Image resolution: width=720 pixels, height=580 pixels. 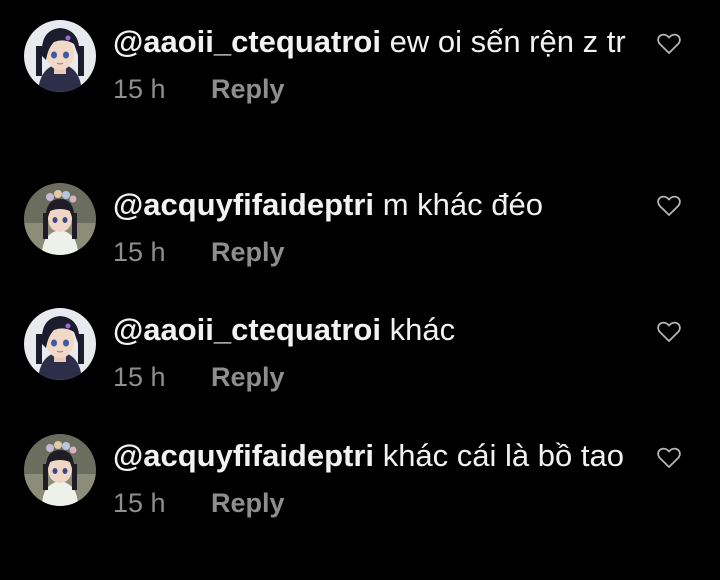 I want to click on comment-text-line: @aaoii_ctequatroi ew oi sến rện z tr, so click(x=373, y=41).